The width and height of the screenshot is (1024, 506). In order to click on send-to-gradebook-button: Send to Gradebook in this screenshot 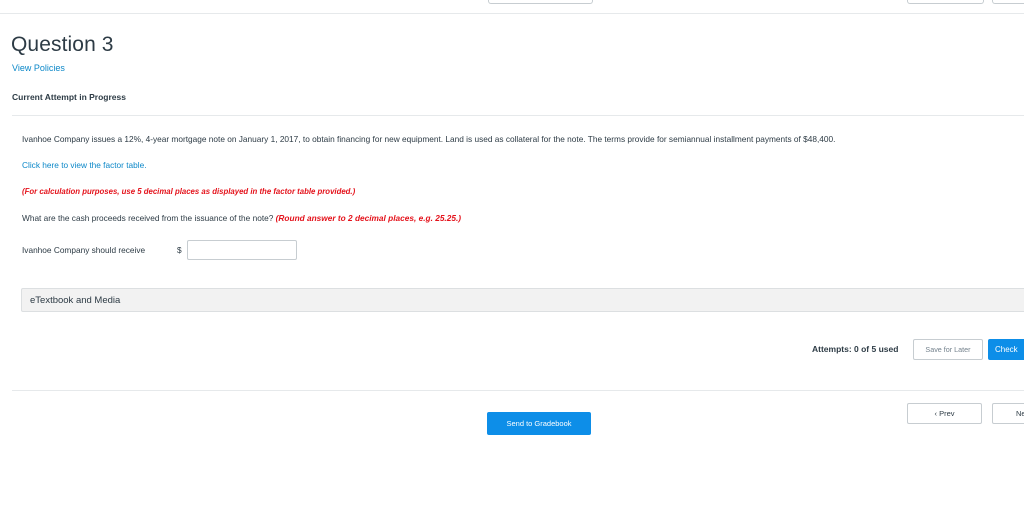, I will do `click(539, 423)`.